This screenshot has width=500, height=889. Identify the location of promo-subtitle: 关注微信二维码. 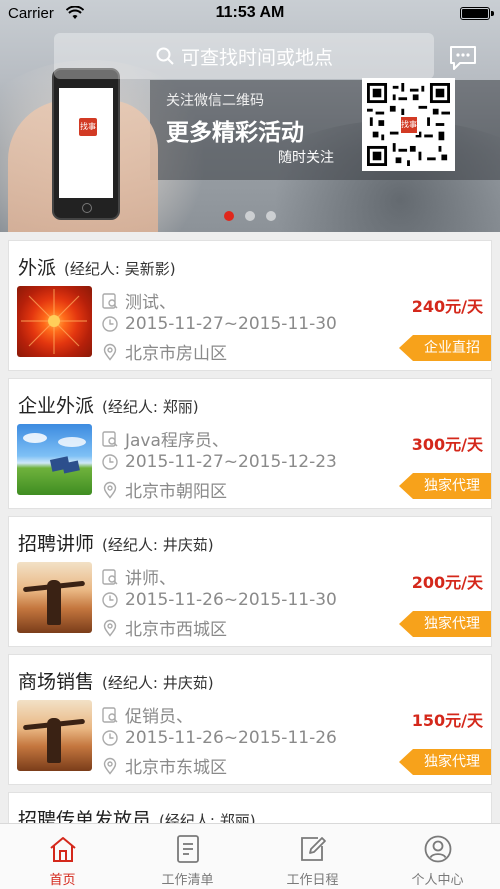
(215, 101).